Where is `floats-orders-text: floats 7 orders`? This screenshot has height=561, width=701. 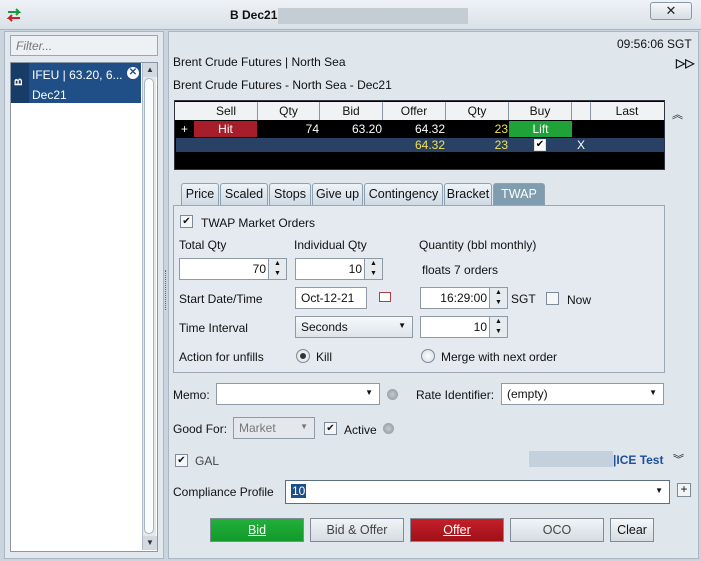
floats-orders-text: floats 7 orders is located at coordinates (460, 270).